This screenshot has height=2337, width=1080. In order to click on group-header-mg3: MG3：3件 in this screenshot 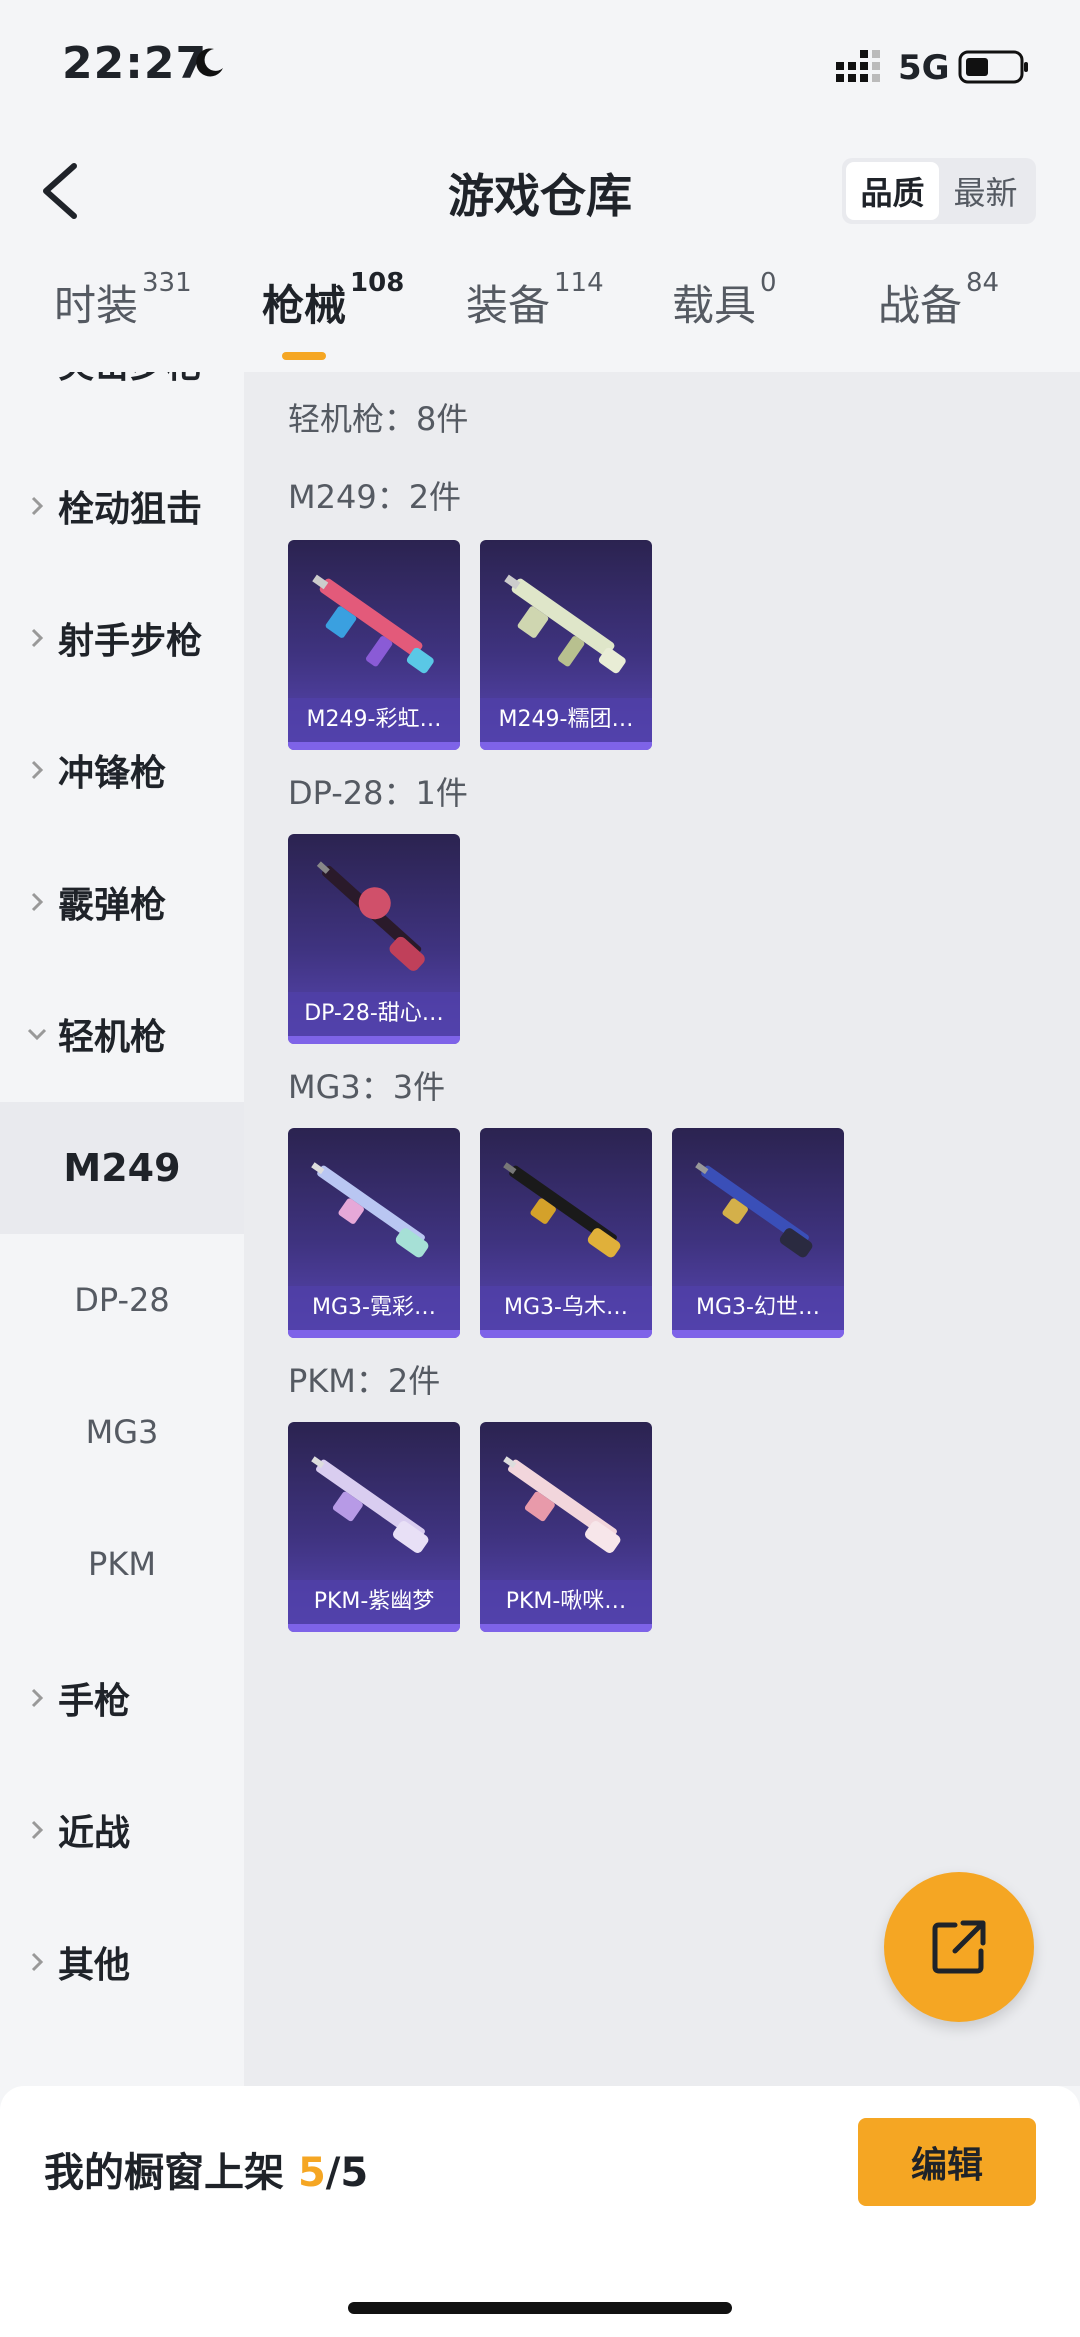, I will do `click(367, 1087)`.